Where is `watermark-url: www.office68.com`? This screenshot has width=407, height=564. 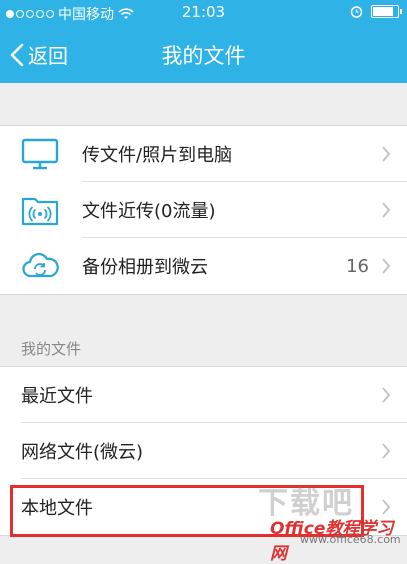 watermark-url: www.office68.com is located at coordinates (350, 539).